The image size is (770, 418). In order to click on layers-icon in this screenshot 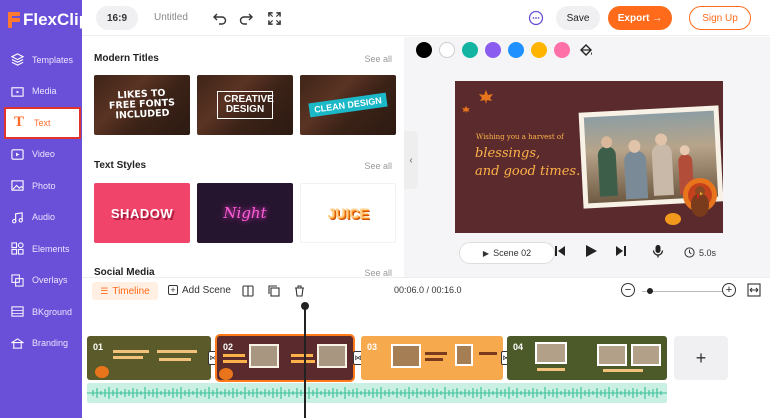, I will do `click(17, 60)`.